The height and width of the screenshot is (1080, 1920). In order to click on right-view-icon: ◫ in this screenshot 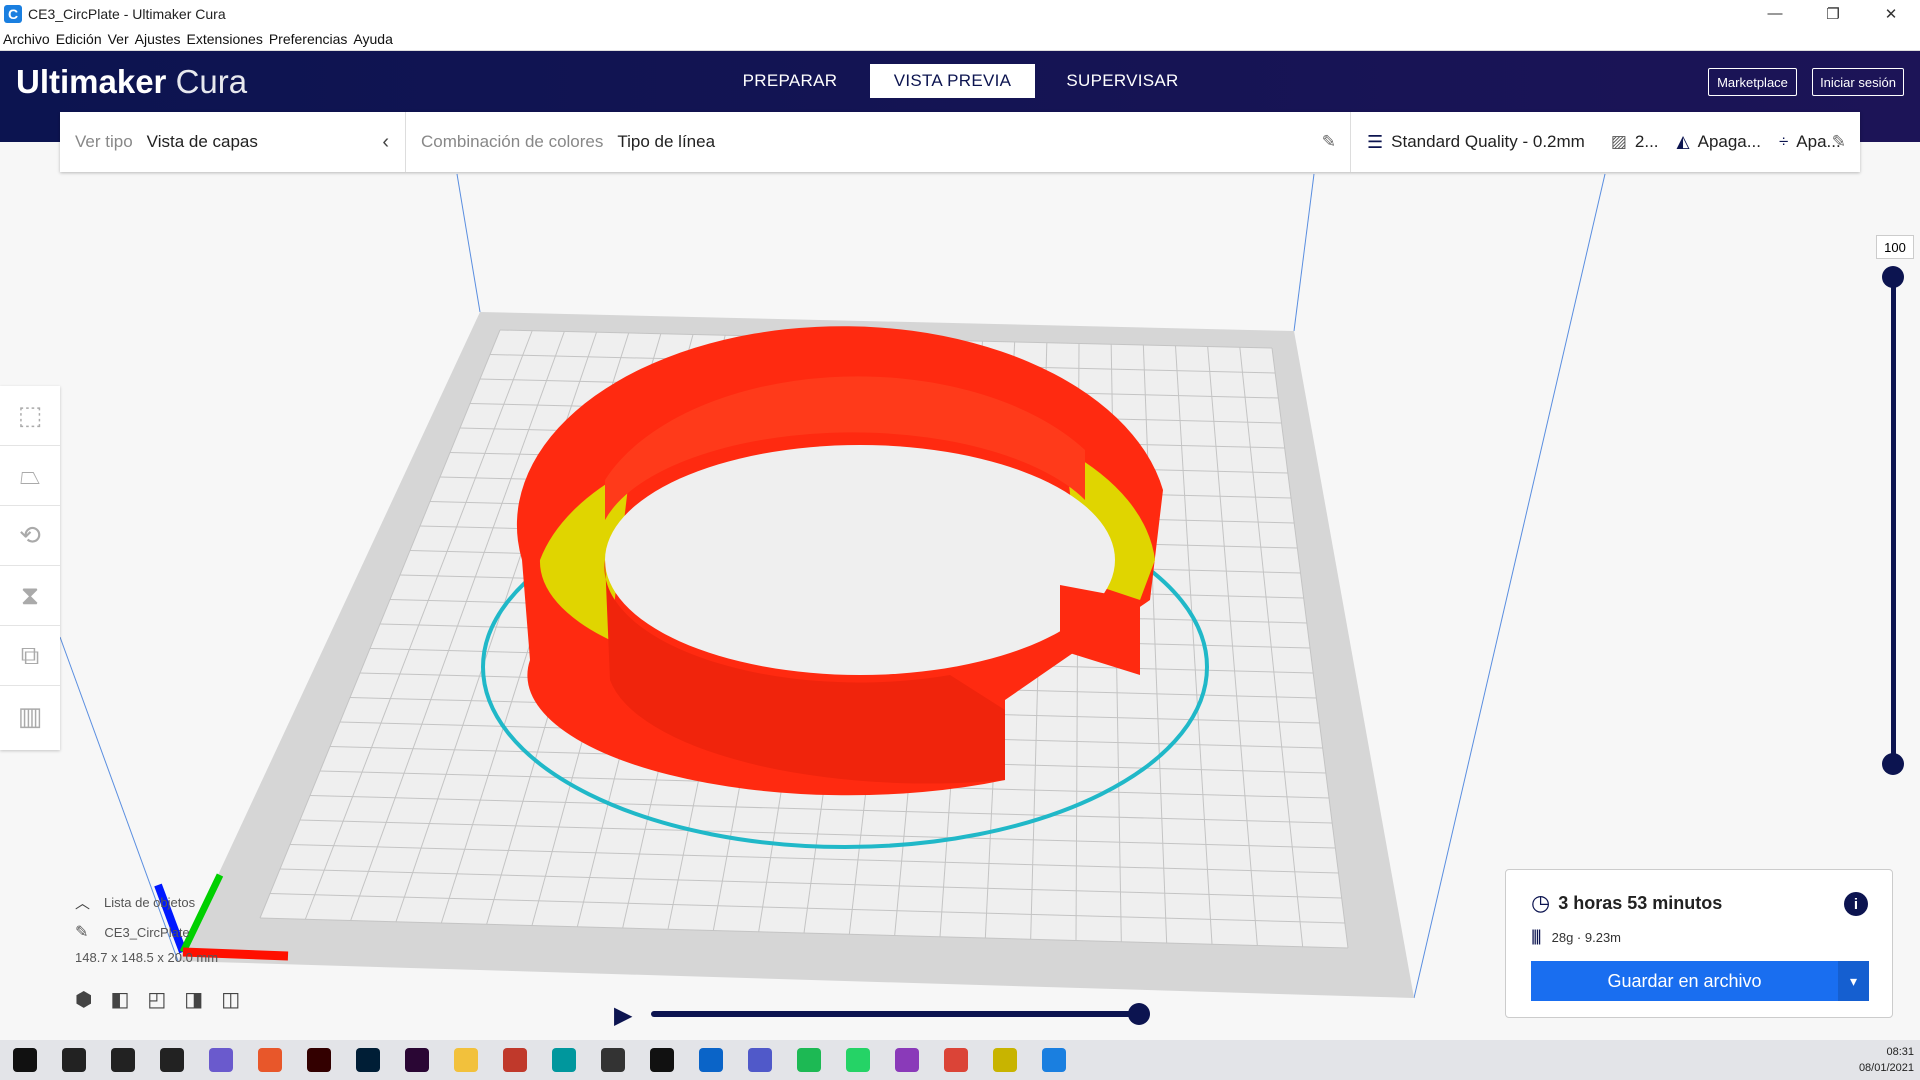, I will do `click(230, 999)`.